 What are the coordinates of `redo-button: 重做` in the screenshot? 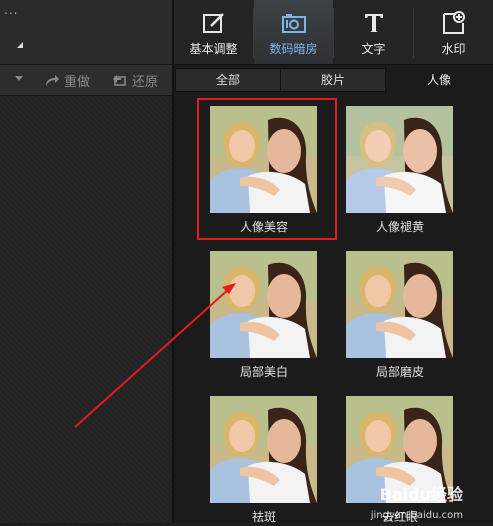 It's located at (67, 80).